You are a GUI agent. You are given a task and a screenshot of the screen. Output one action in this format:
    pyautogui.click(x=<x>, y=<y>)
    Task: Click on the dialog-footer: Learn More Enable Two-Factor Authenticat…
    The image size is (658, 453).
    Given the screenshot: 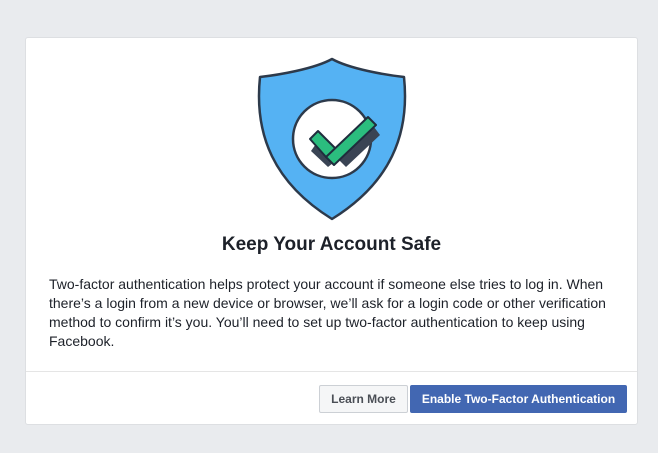 What is the action you would take?
    pyautogui.click(x=331, y=398)
    